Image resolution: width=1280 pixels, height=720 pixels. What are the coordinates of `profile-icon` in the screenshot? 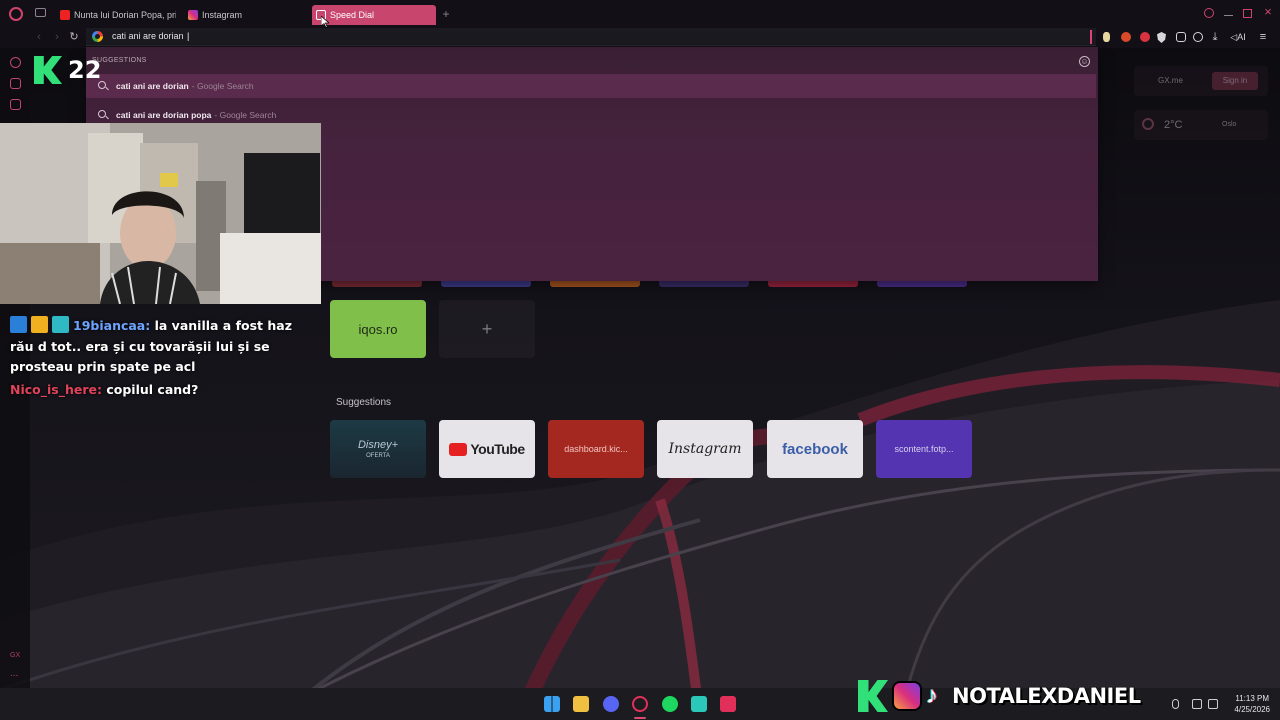 It's located at (1198, 37).